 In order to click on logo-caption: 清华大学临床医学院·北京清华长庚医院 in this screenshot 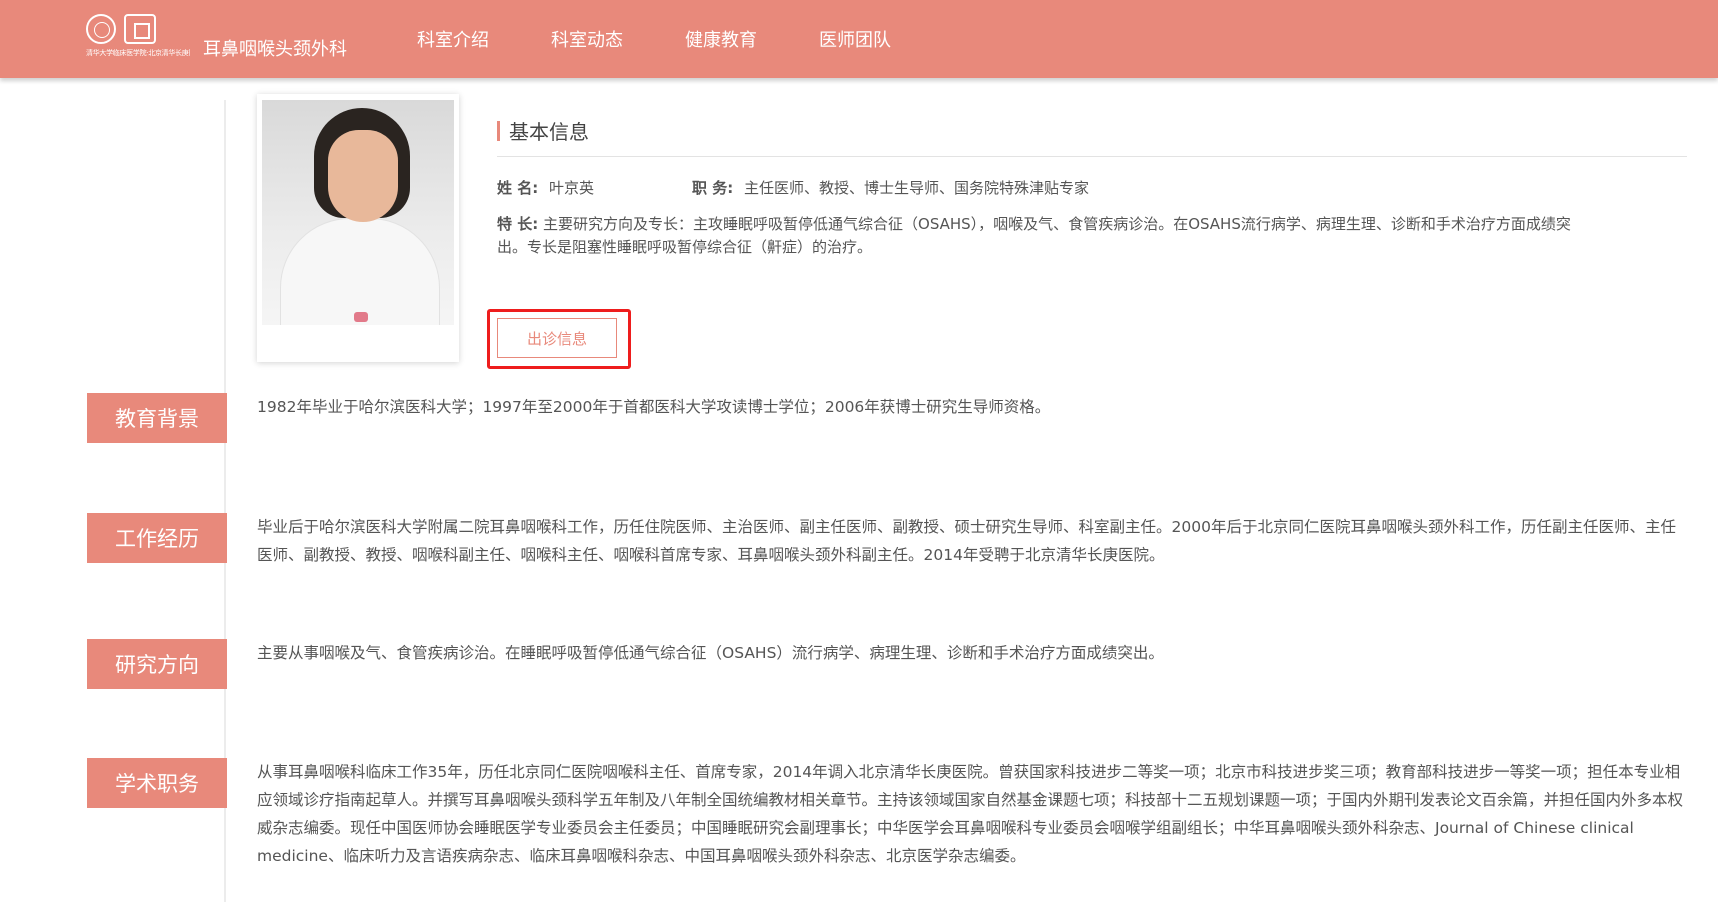, I will do `click(138, 53)`.